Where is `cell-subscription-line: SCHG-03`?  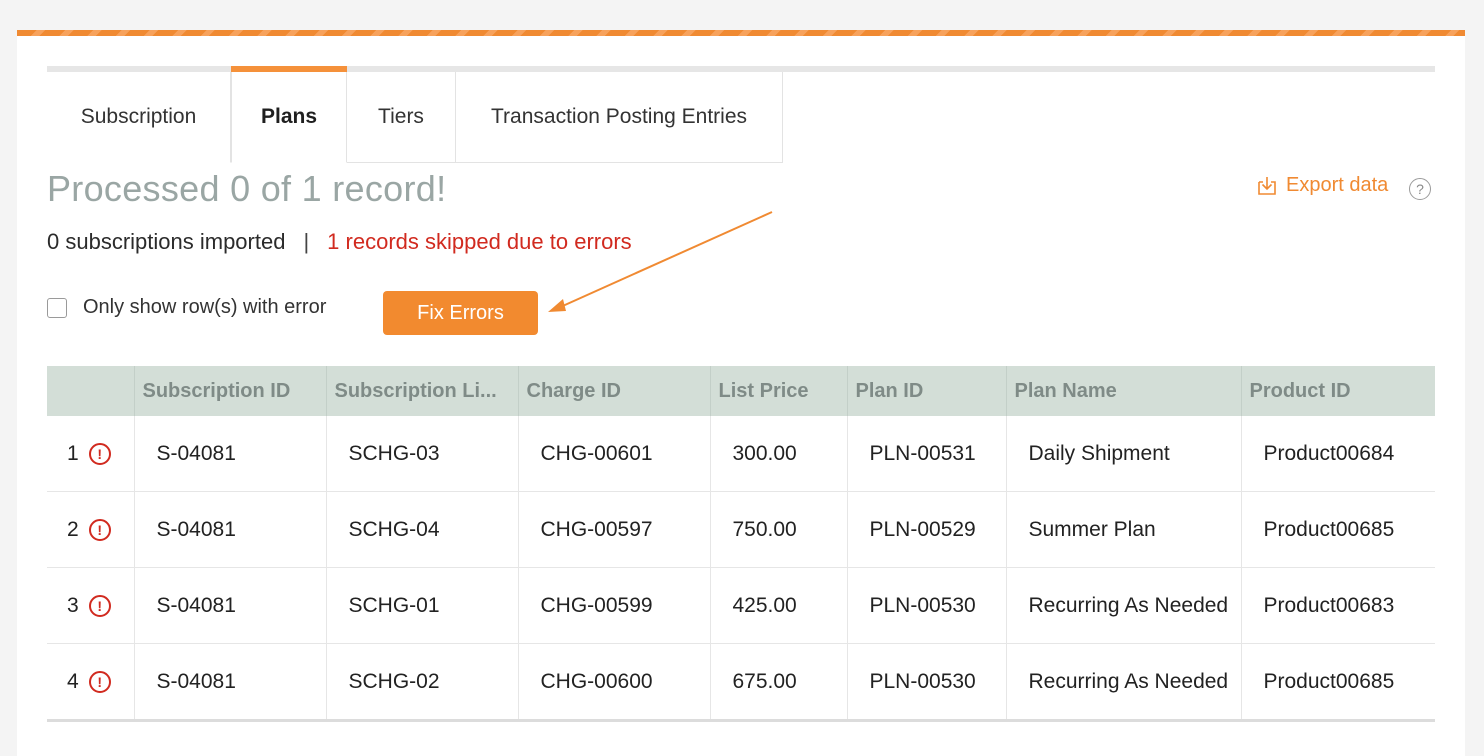 cell-subscription-line: SCHG-03 is located at coordinates (422, 454).